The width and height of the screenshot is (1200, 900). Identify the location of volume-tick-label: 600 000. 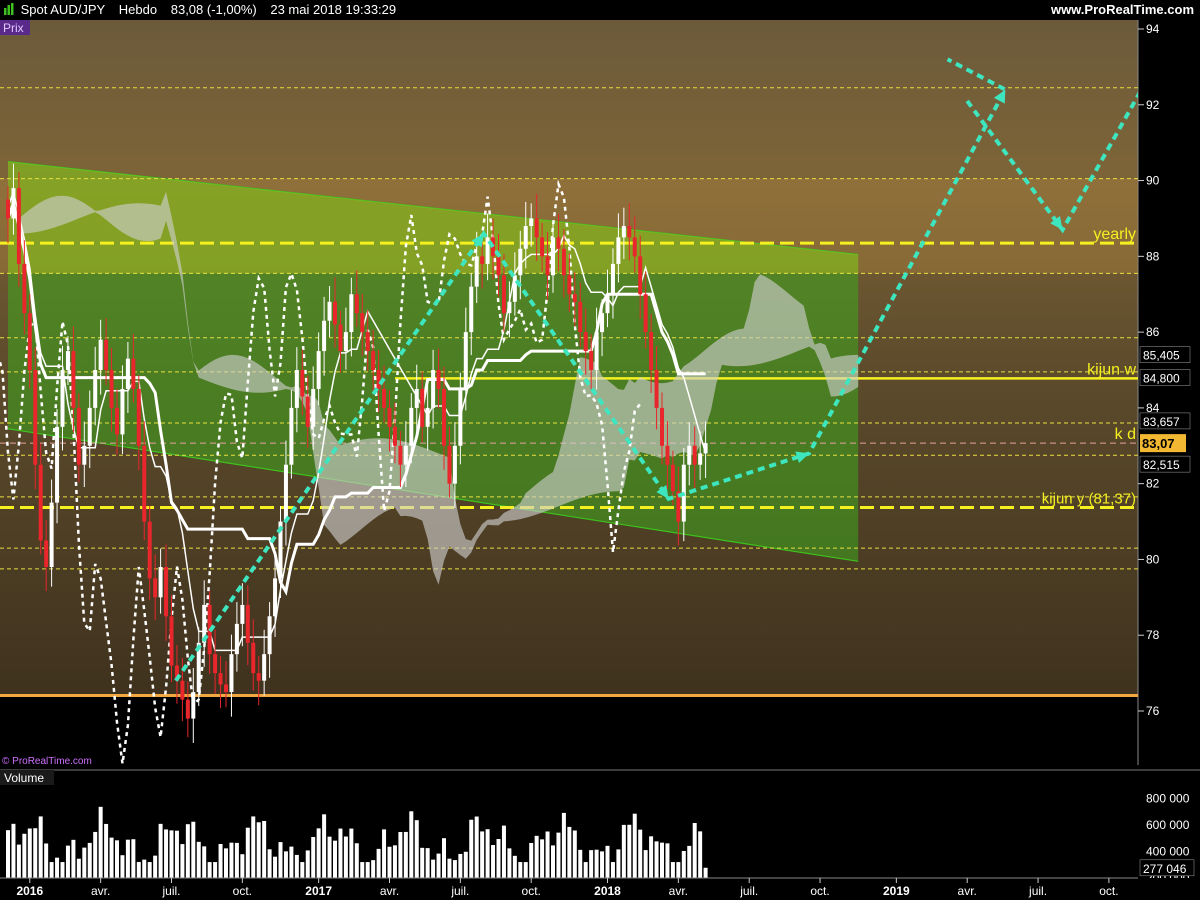
(1168, 825).